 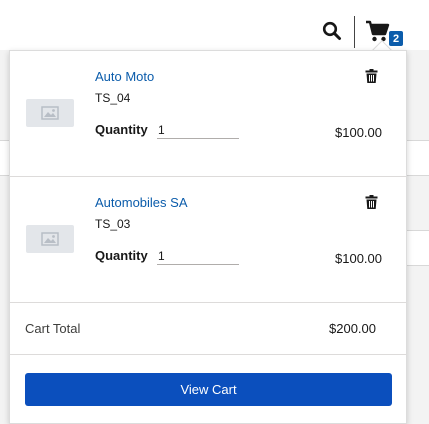 I want to click on product-name-link: Auto Moto, so click(x=124, y=76).